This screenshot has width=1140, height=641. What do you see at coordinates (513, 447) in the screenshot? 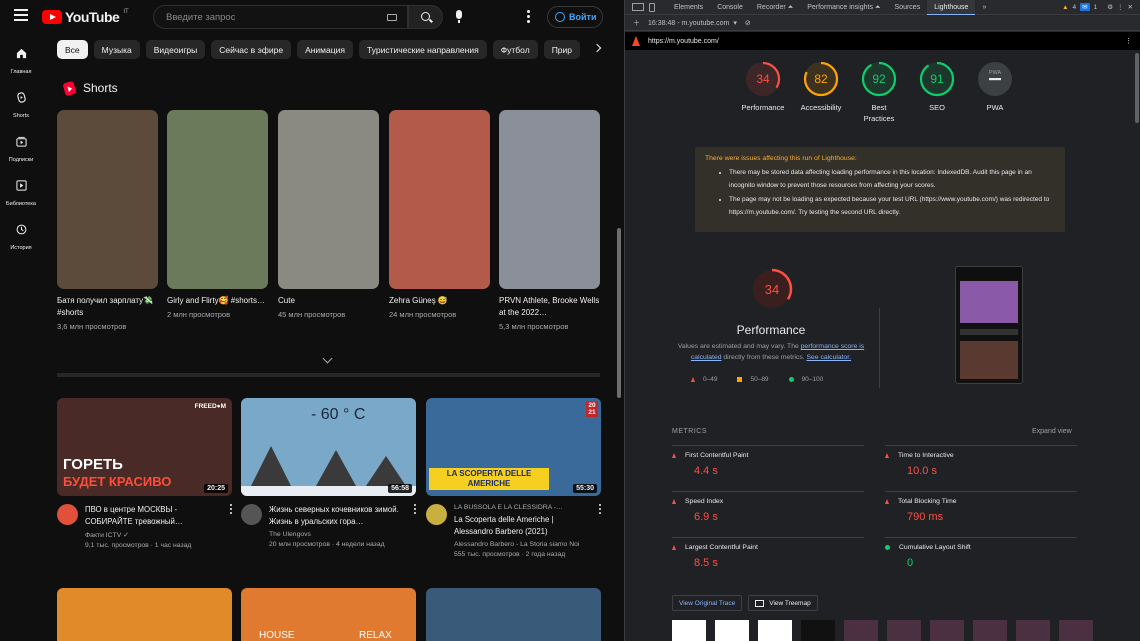
I see `video-thumbnail: 20 21 LA SCOPERTA DELLE AMERICHE 55:30` at bounding box center [513, 447].